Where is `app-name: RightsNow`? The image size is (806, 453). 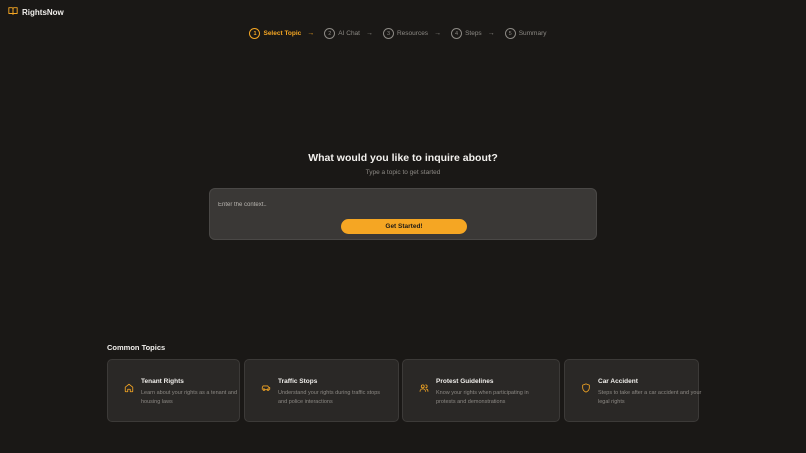
app-name: RightsNow is located at coordinates (43, 12).